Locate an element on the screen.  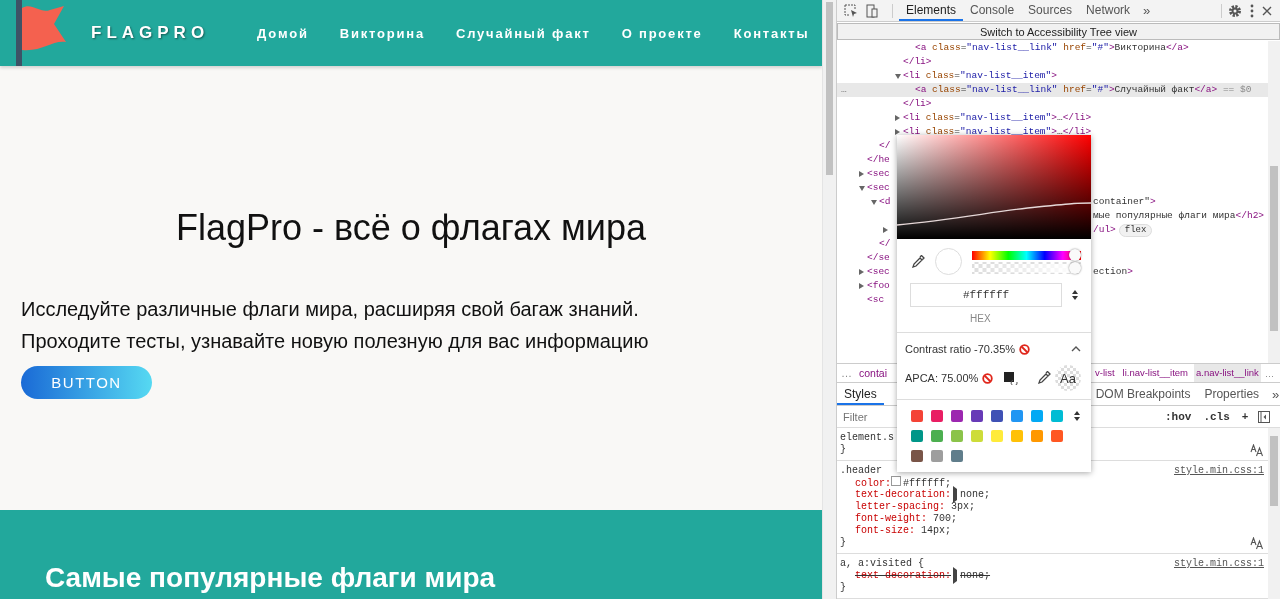
devtools-tab: Sources is located at coordinates (1050, 10).